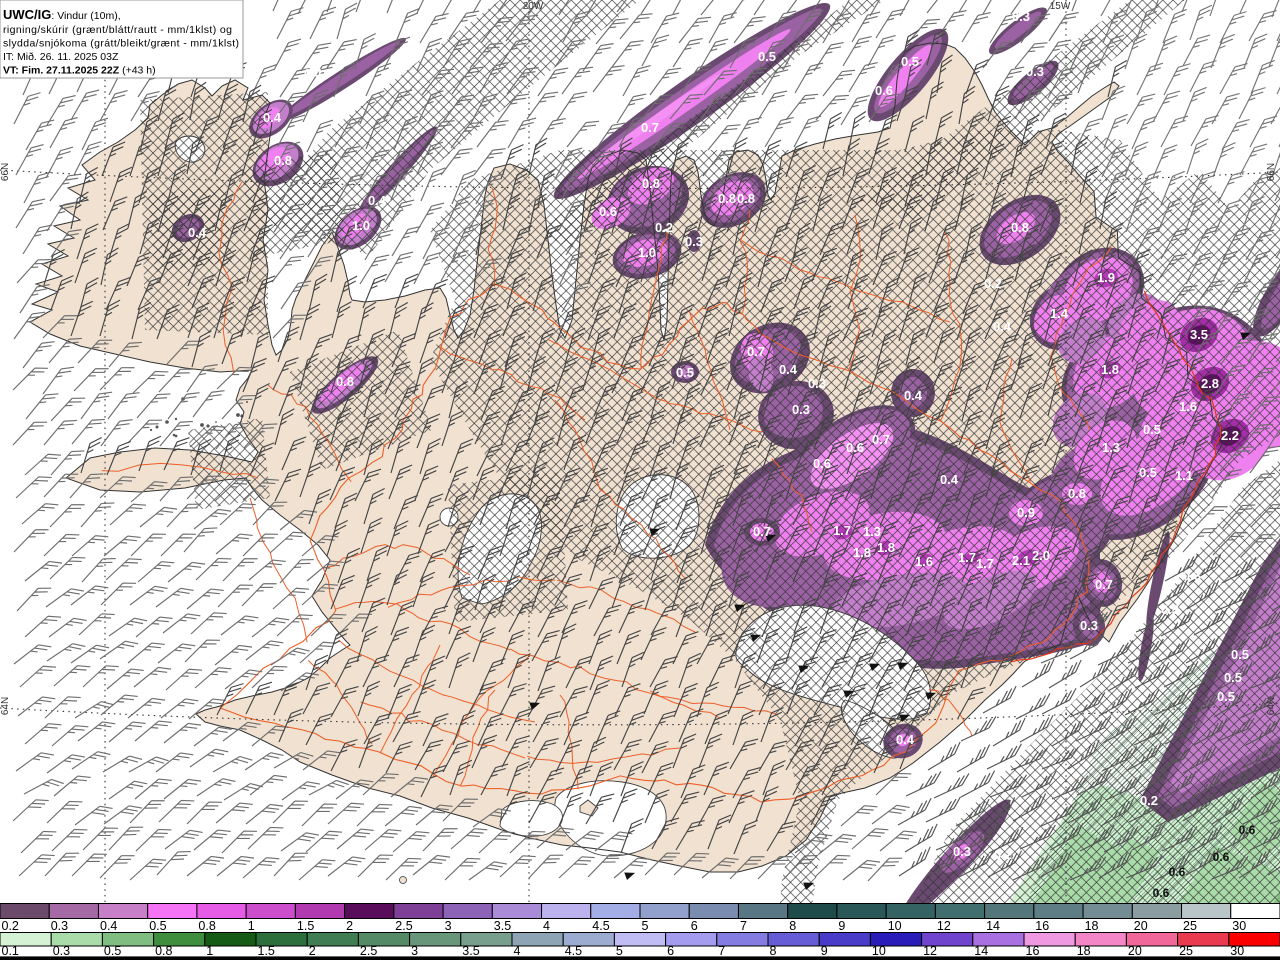 The height and width of the screenshot is (965, 1280). What do you see at coordinates (533, 6) in the screenshot?
I see `svg-text: 20W` at bounding box center [533, 6].